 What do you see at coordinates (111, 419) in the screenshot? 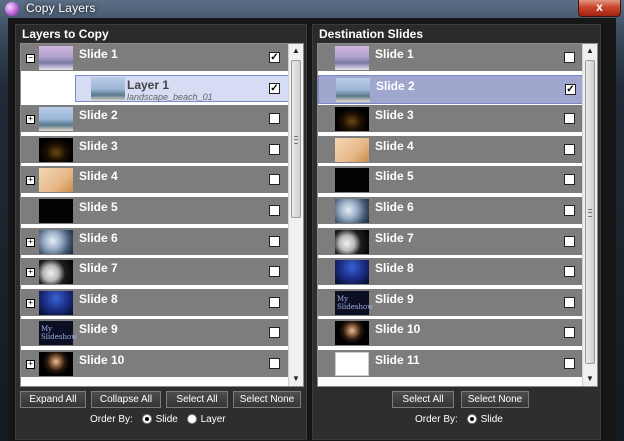
I see `order-by-label: Order By:` at bounding box center [111, 419].